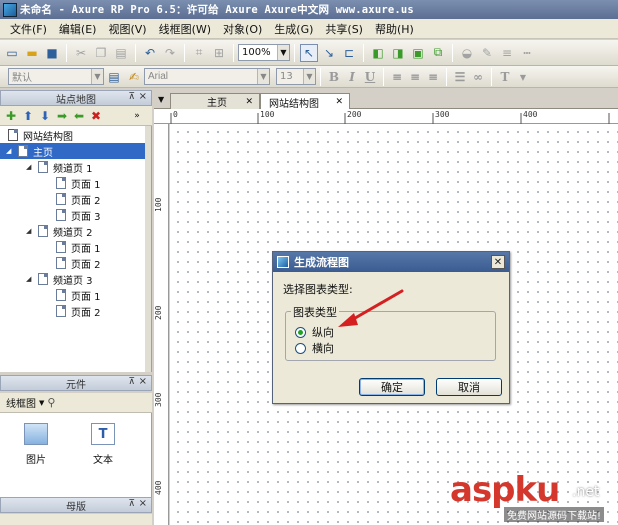 Image resolution: width=618 pixels, height=525 pixels. Describe the element at coordinates (59, 167) in the screenshot. I see `tree-item-channel: ◢ 频道页 1` at that location.